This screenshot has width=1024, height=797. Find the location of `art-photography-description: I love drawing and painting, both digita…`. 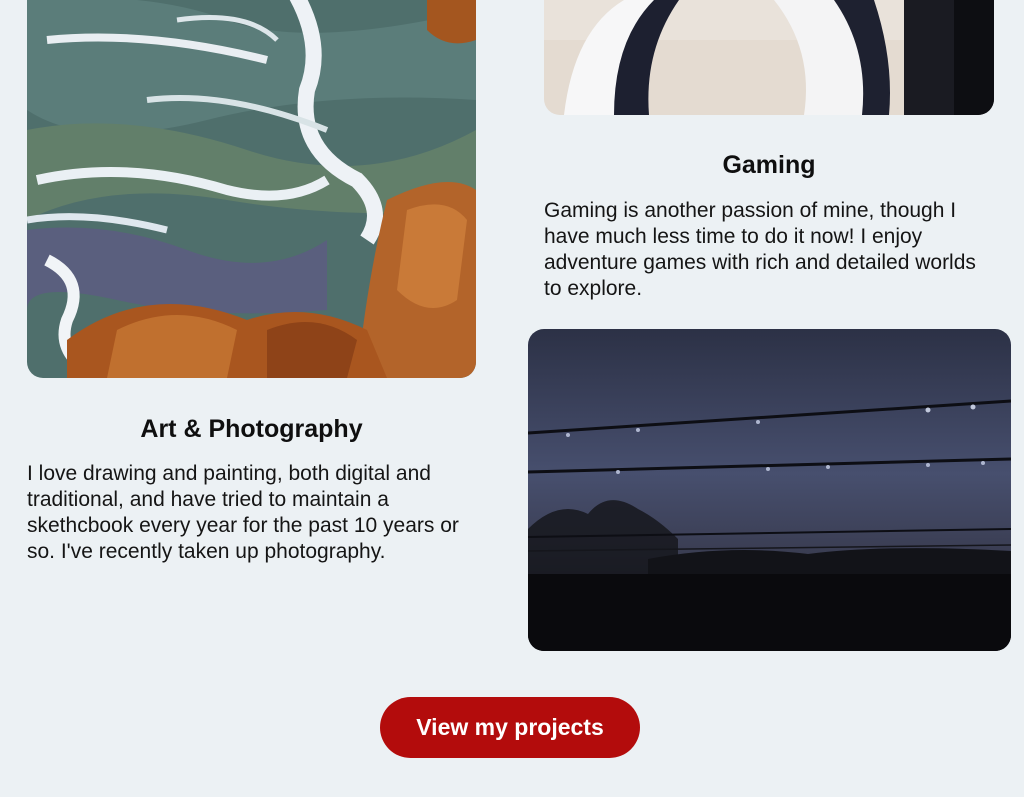

art-photography-description: I love drawing and painting, both digita… is located at coordinates (243, 512).